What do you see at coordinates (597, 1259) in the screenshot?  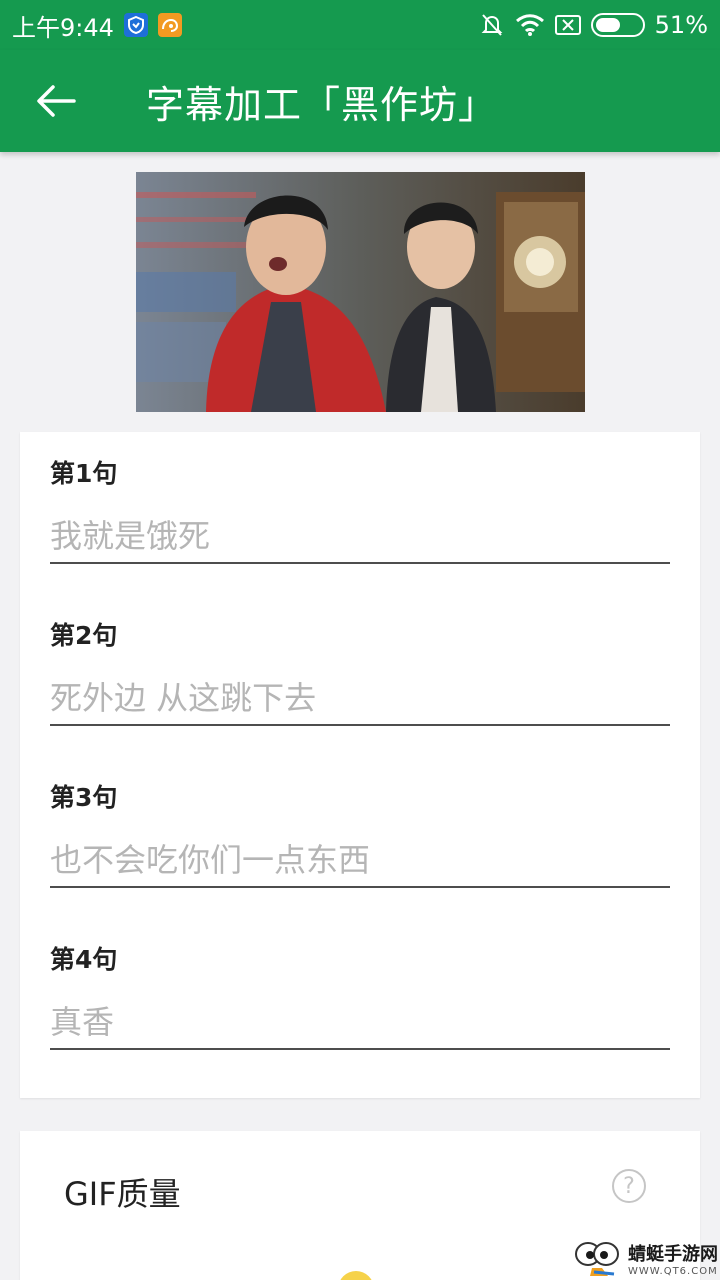 I see `dragonfly-logo-icon` at bounding box center [597, 1259].